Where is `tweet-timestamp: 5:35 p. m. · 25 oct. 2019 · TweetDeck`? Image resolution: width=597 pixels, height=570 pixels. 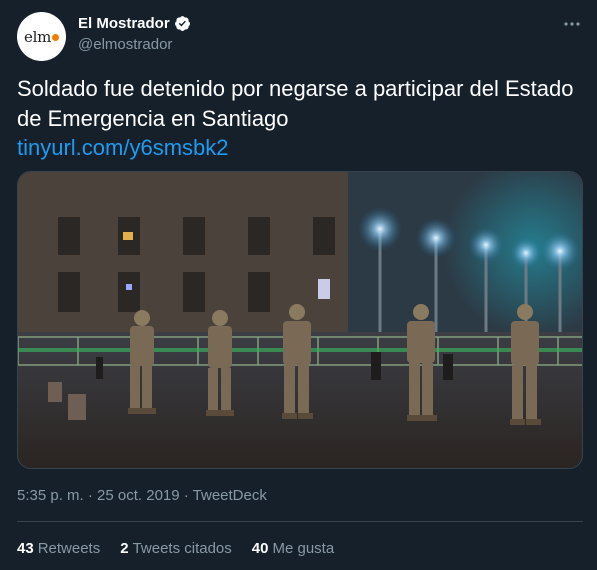 tweet-timestamp: 5:35 p. m. · 25 oct. 2019 · TweetDeck is located at coordinates (142, 495).